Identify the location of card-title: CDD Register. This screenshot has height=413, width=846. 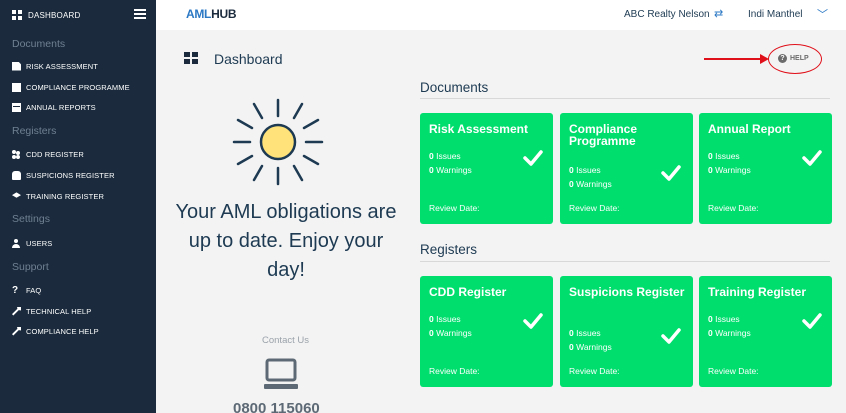
(468, 292).